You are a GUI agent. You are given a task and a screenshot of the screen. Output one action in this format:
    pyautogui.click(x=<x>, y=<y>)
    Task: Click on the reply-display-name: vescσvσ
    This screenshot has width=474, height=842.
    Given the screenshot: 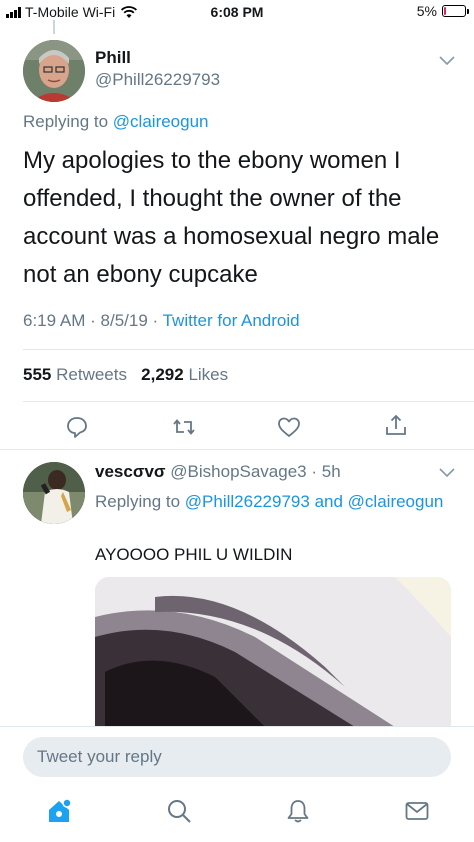 What is the action you would take?
    pyautogui.click(x=130, y=471)
    